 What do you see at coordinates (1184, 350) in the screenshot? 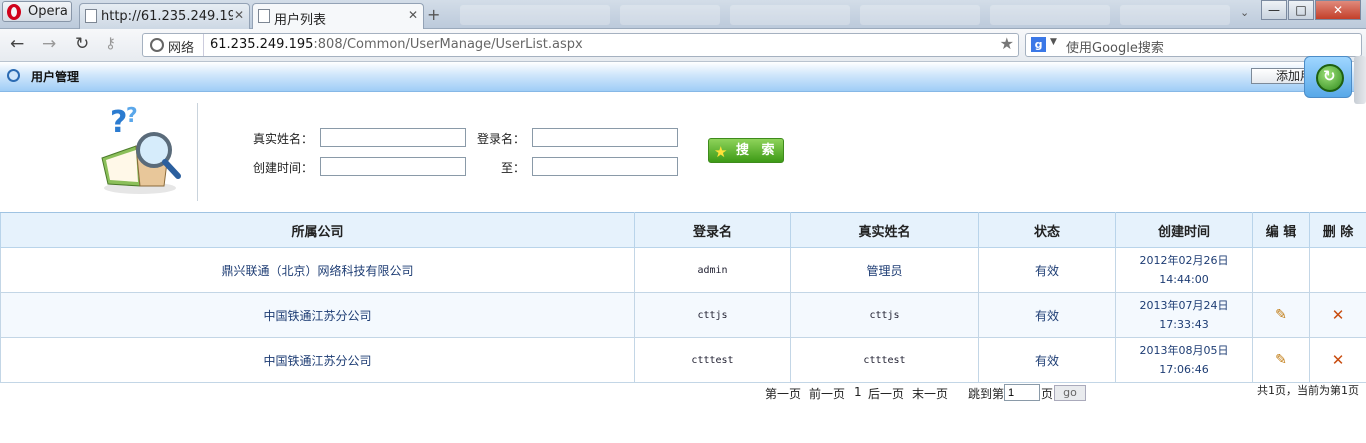
I see `created-date: 2013年08月05日` at bounding box center [1184, 350].